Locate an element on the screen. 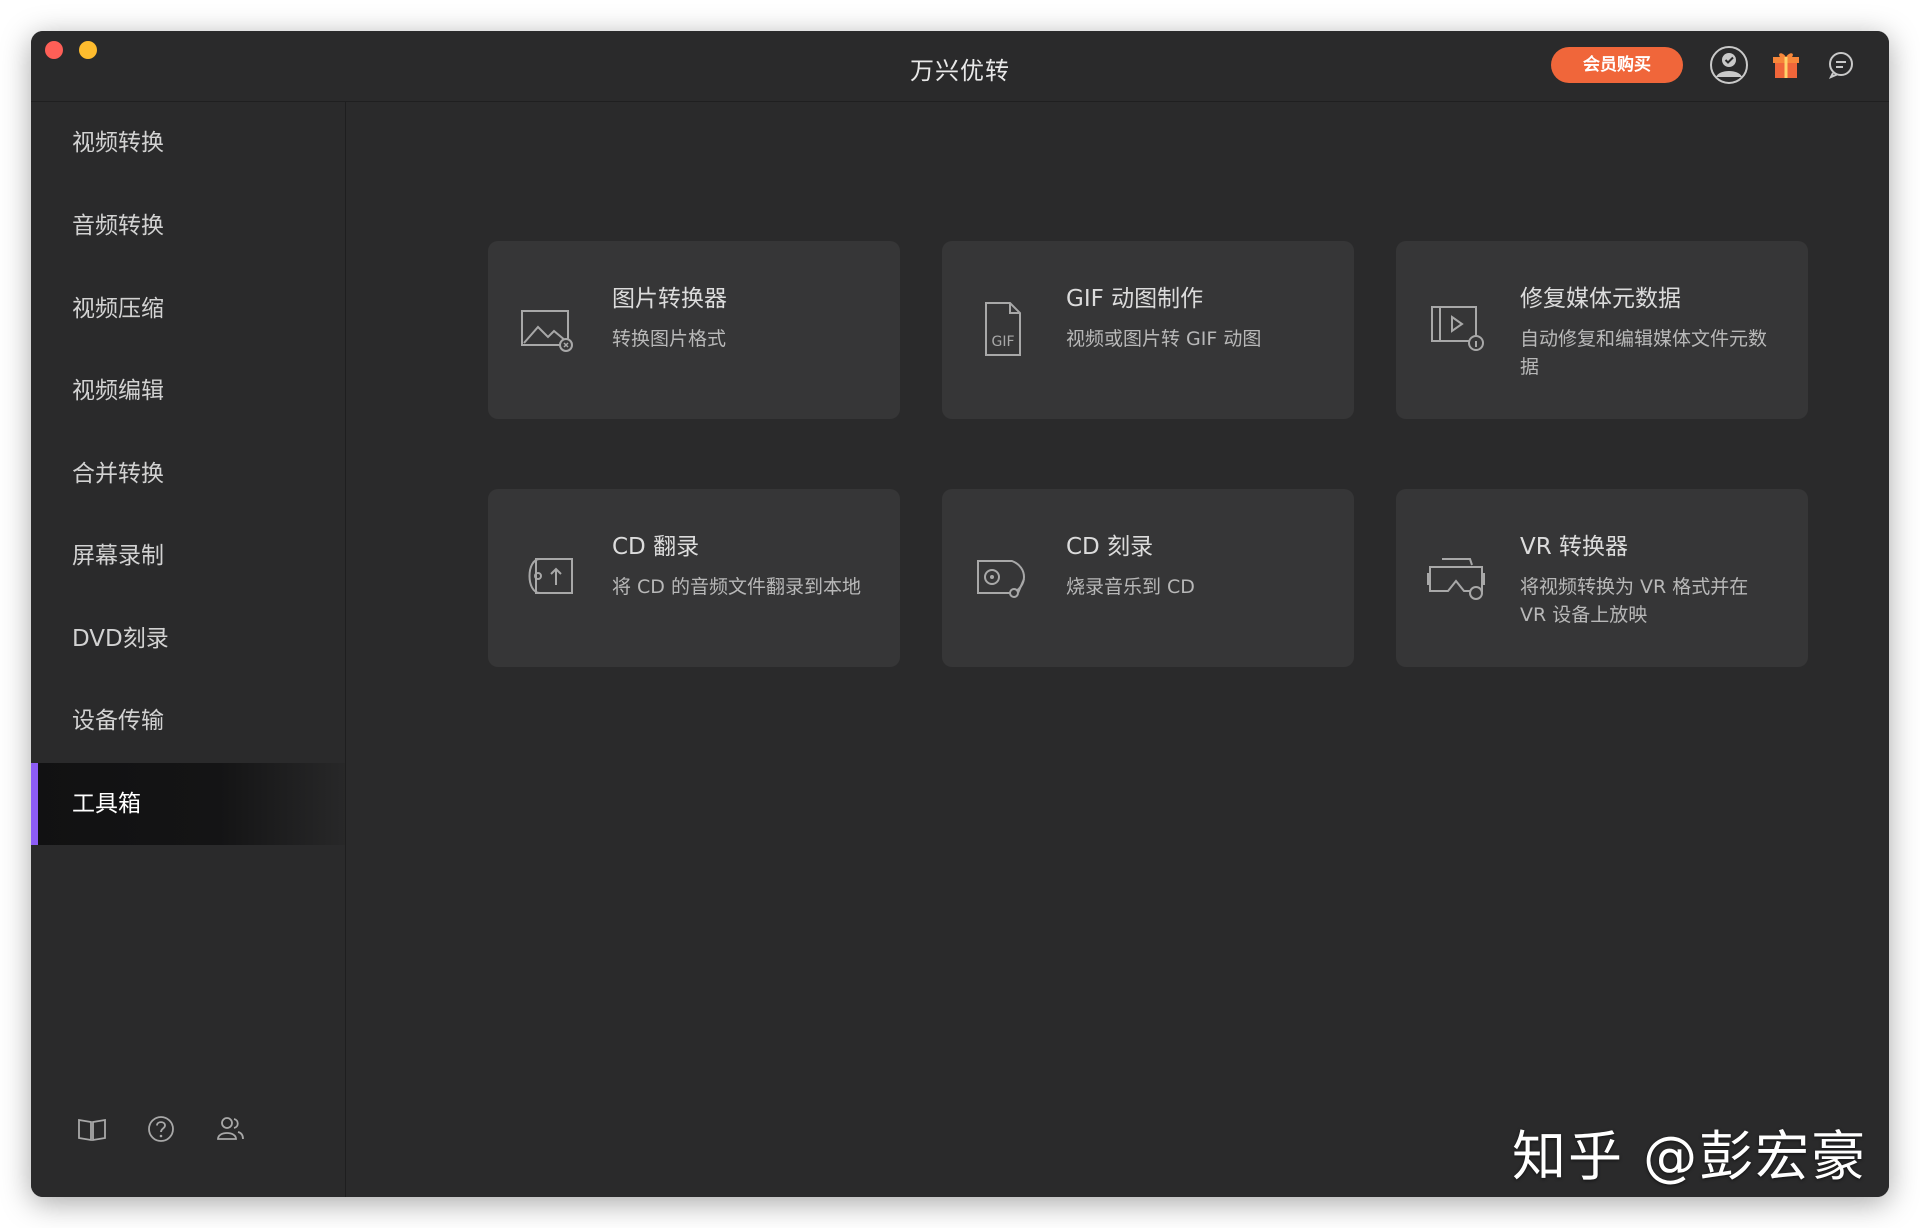  card-title: CD 翻录 is located at coordinates (656, 547).